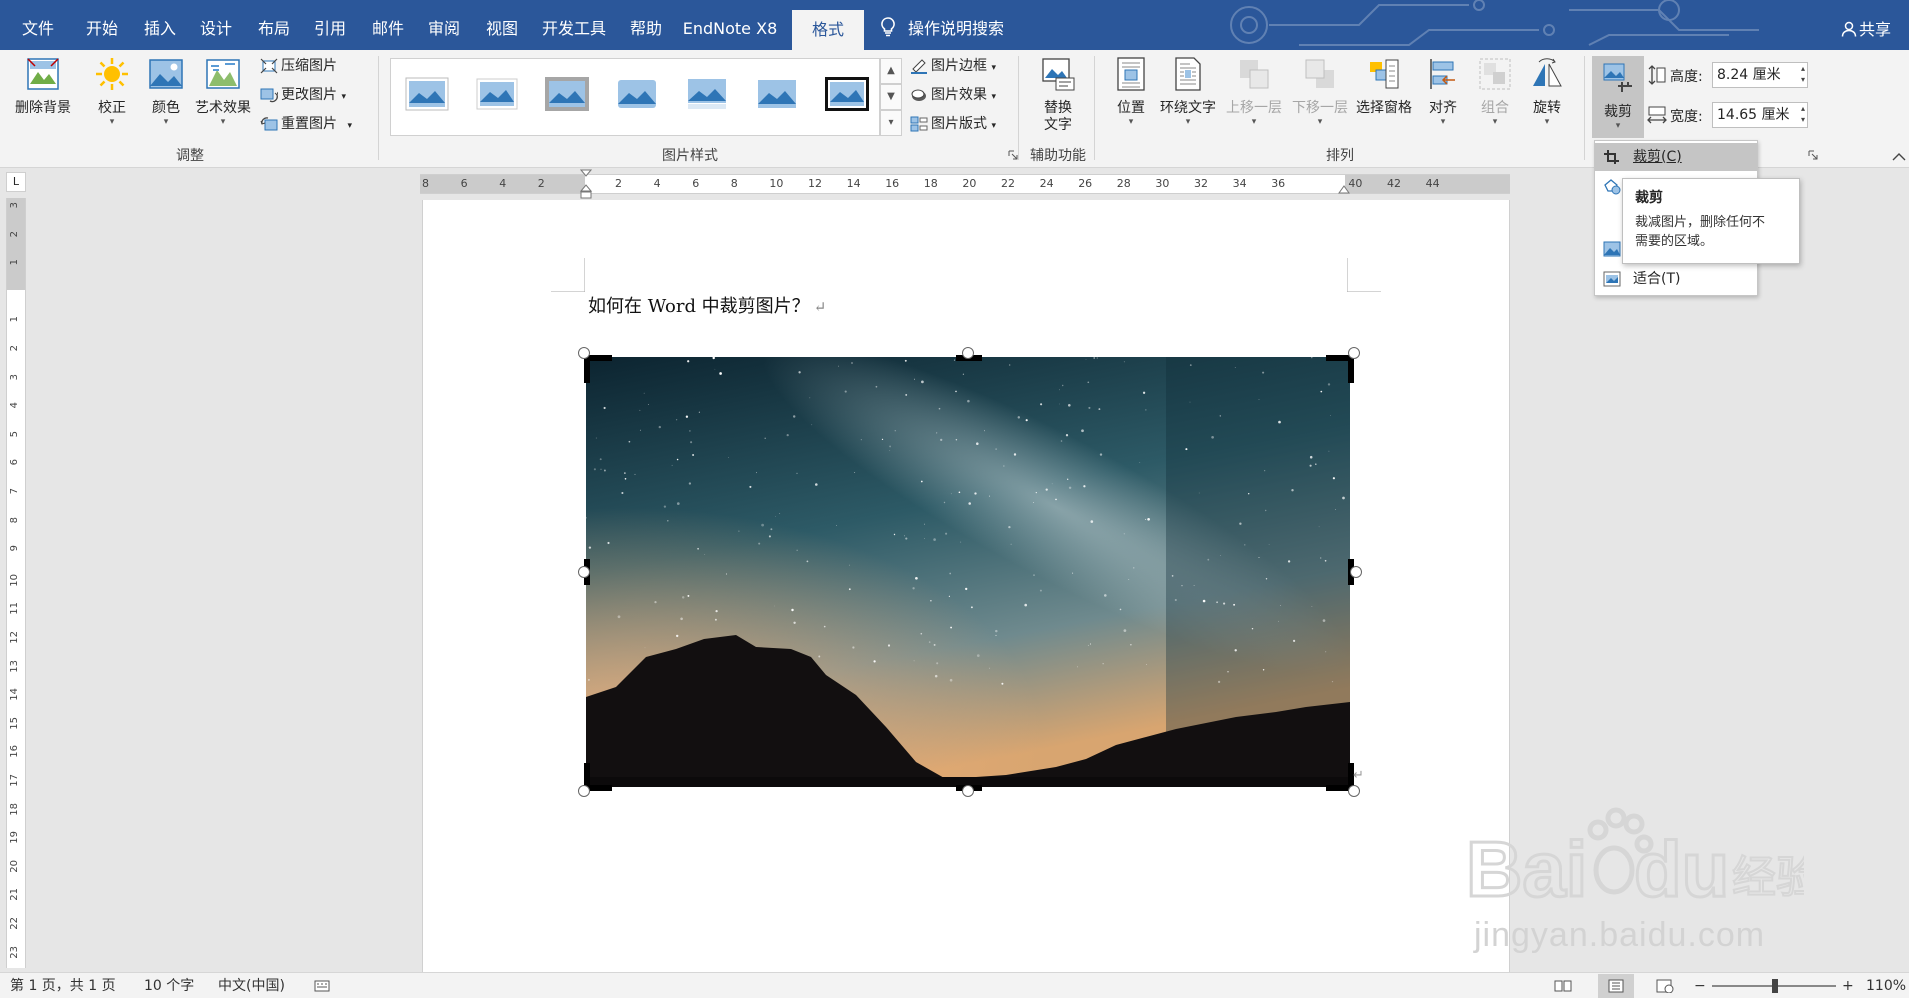 The image size is (1909, 998). I want to click on picture-styles-gallery, so click(635, 97).